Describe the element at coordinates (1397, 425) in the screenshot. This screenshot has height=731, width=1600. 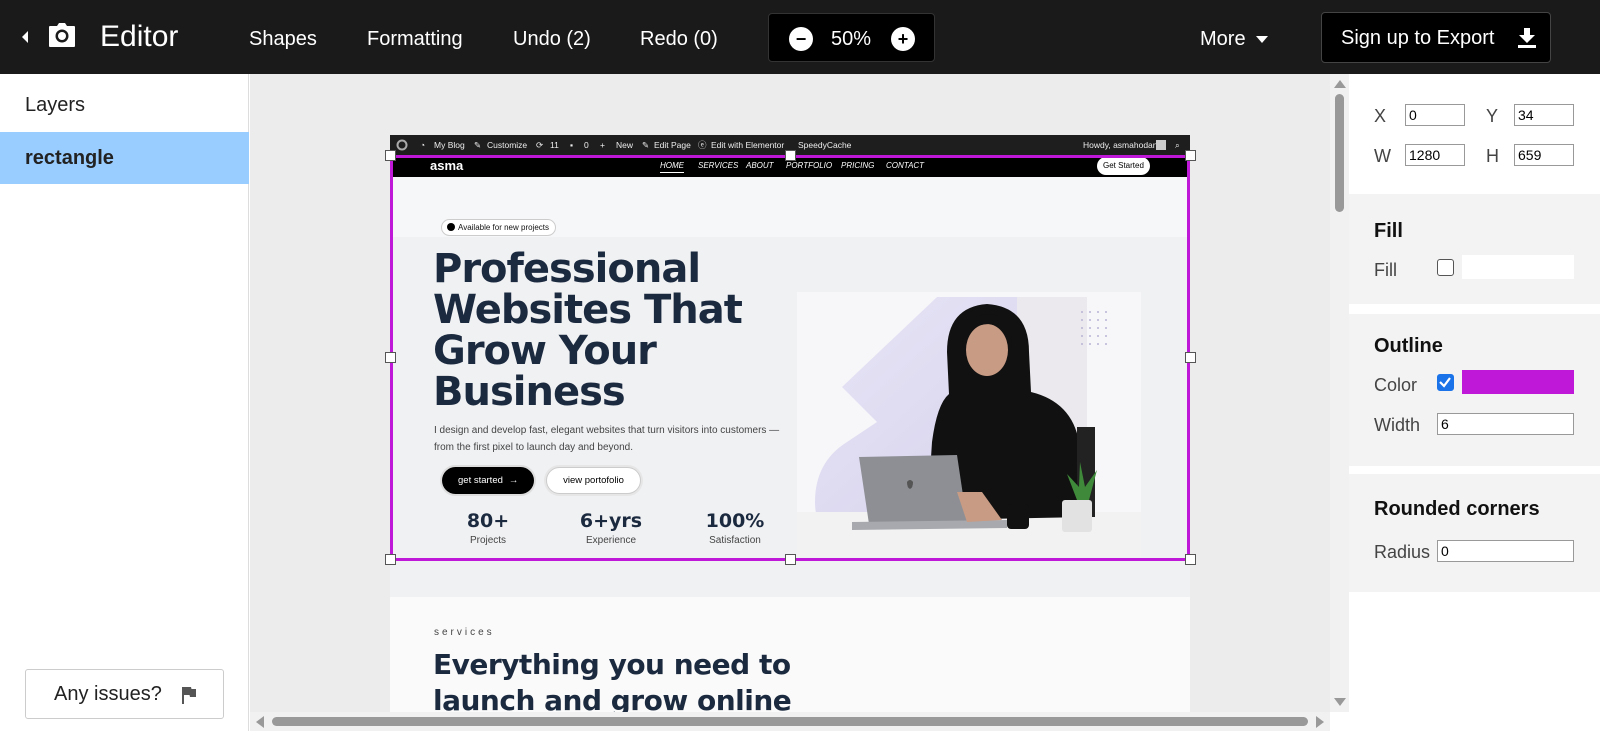
I see `width-label: Width` at that location.